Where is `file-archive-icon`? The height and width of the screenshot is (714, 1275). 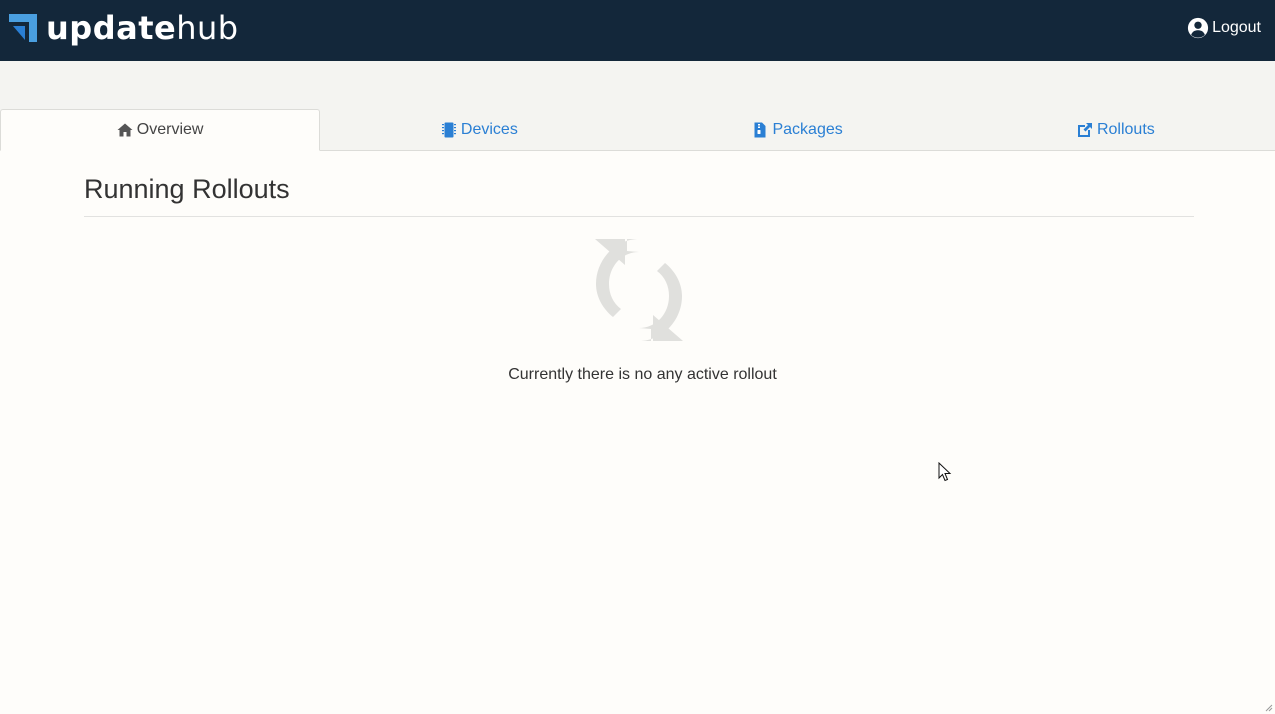 file-archive-icon is located at coordinates (760, 130).